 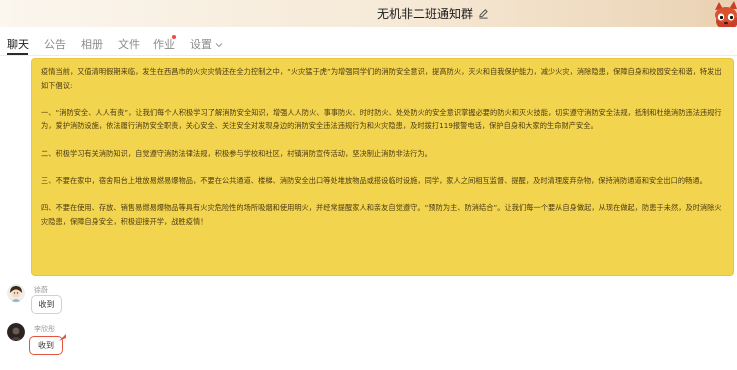 I want to click on tab-chat: 聊天, so click(x=18, y=44).